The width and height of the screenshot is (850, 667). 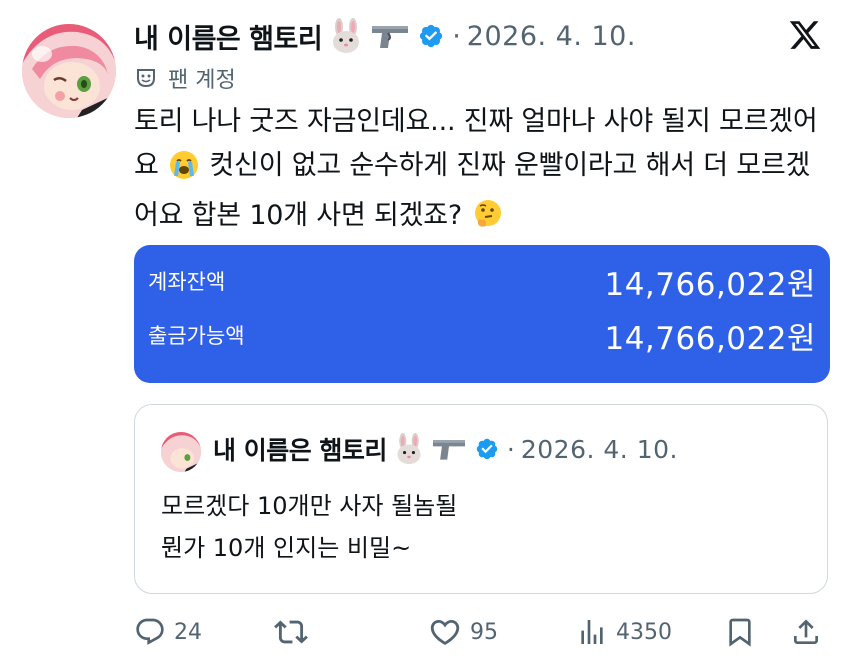 I want to click on views-button: 4350, so click(x=624, y=632).